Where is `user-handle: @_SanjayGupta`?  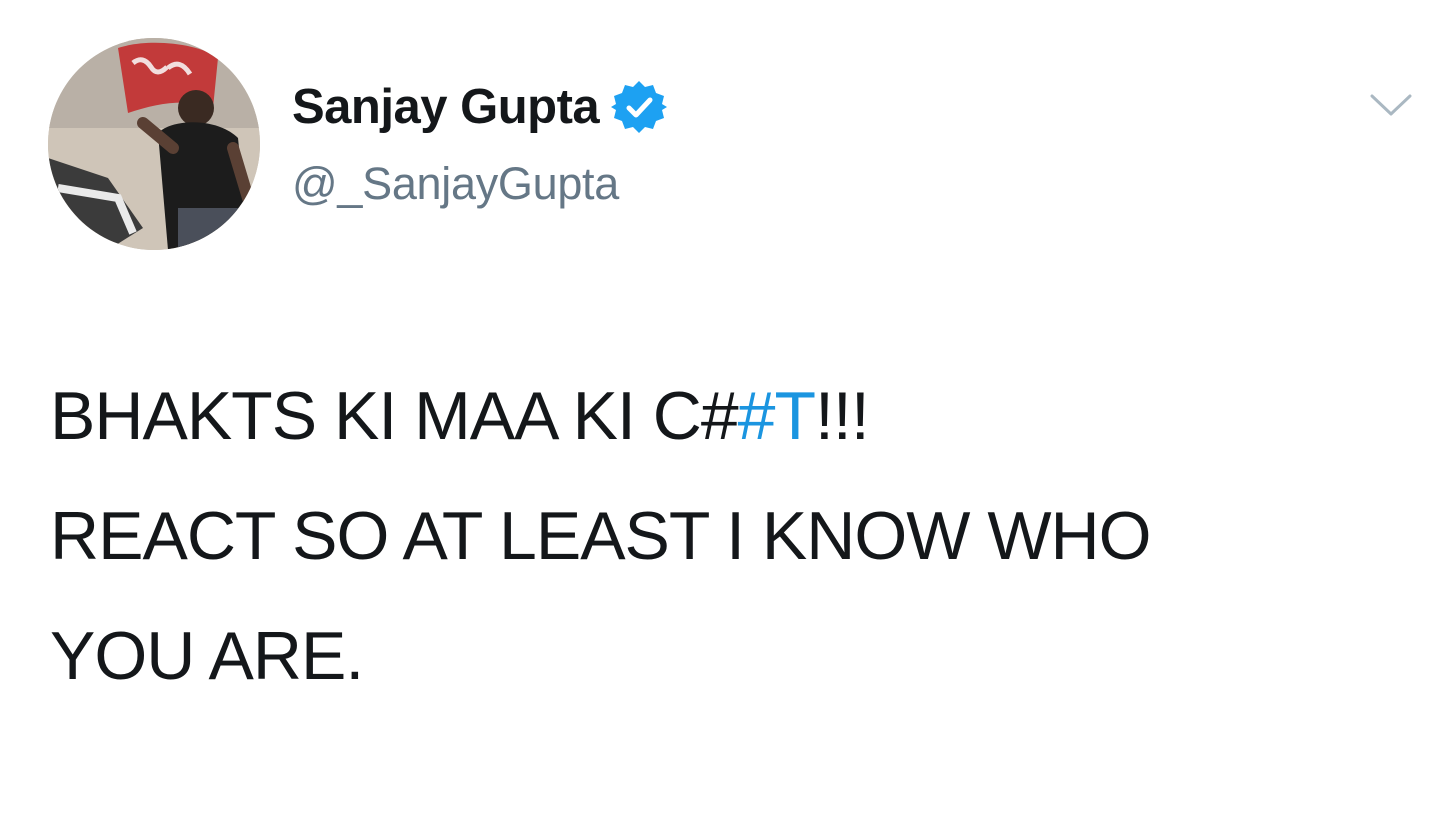
user-handle: @_SanjayGupta is located at coordinates (455, 184).